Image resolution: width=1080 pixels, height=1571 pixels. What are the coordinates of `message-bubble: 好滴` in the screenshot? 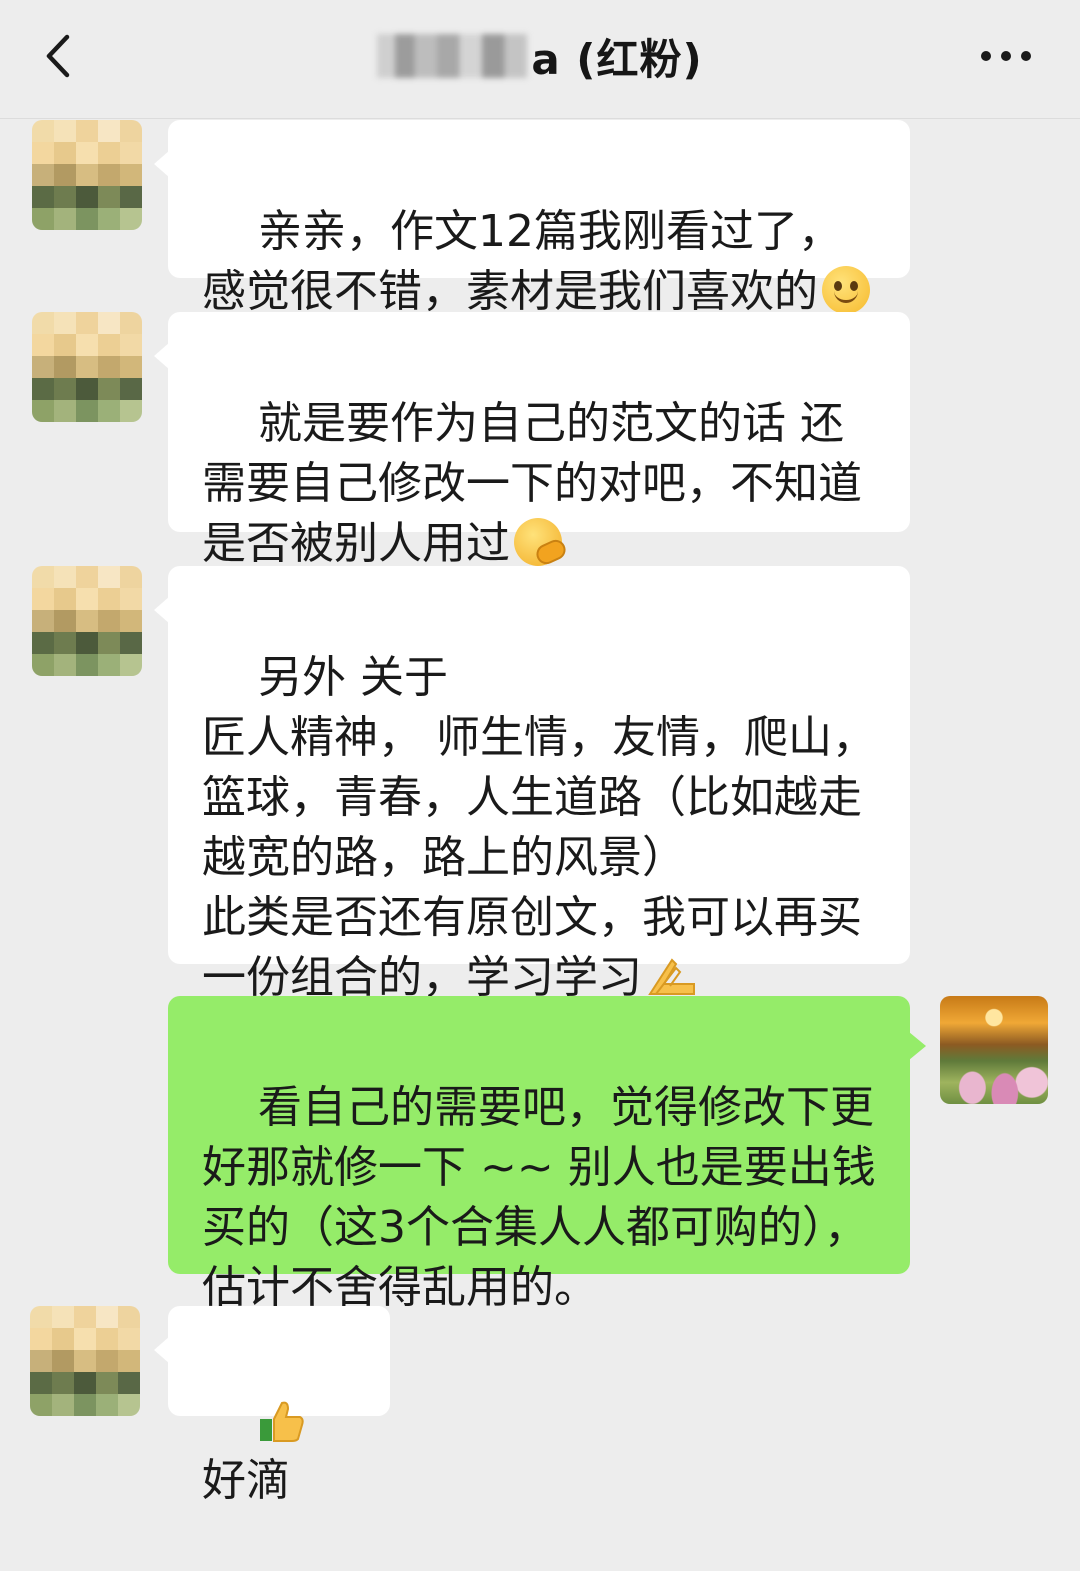 It's located at (272, 1406).